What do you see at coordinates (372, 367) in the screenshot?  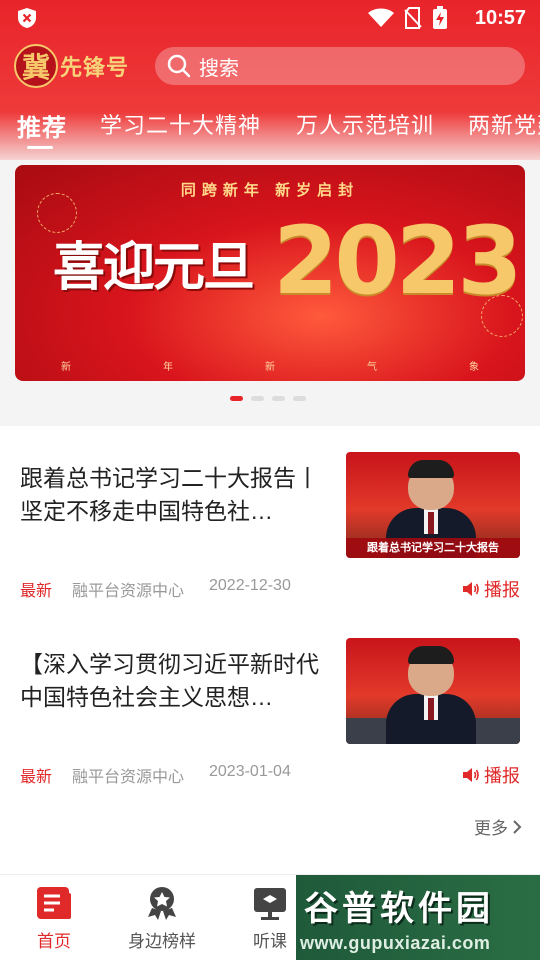 I see `banner-strip-char: 气` at bounding box center [372, 367].